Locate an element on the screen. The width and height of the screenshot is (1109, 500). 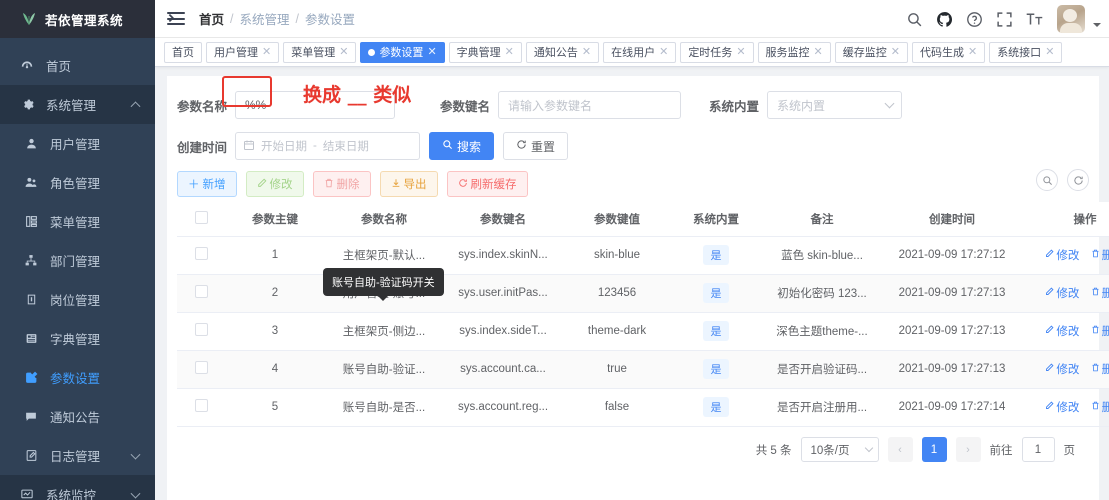
tag-system-api: 系统接口 ✕ is located at coordinates (1026, 52).